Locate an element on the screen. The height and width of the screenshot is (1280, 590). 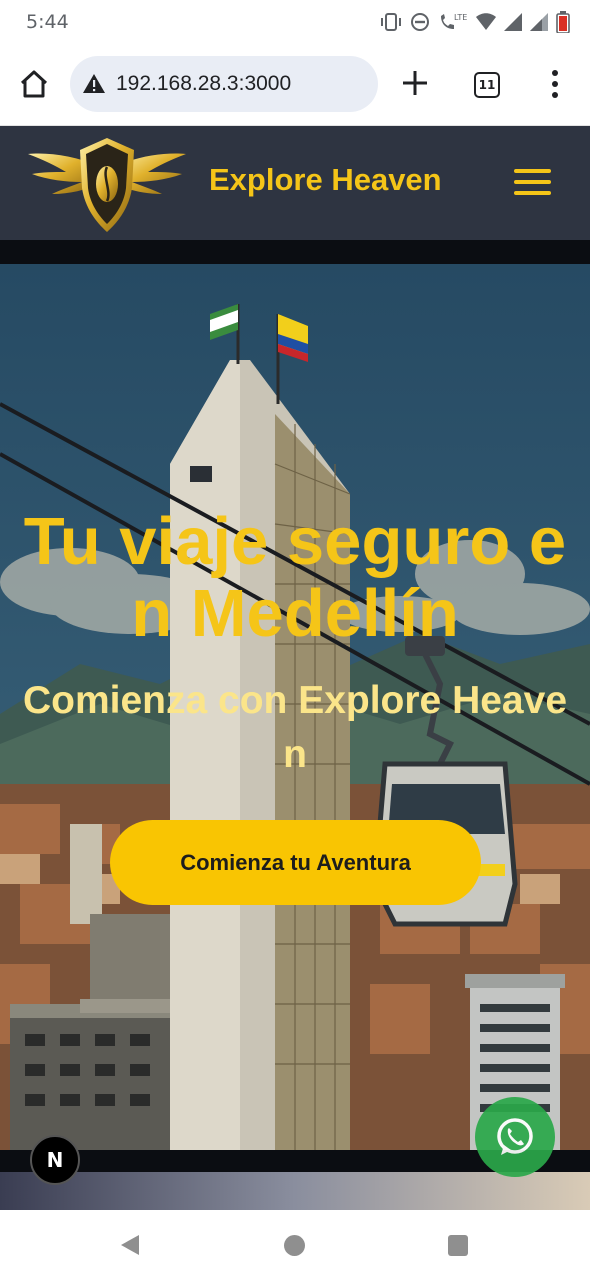
url-text: 192.168.28.3:3000 is located at coordinates (203, 84).